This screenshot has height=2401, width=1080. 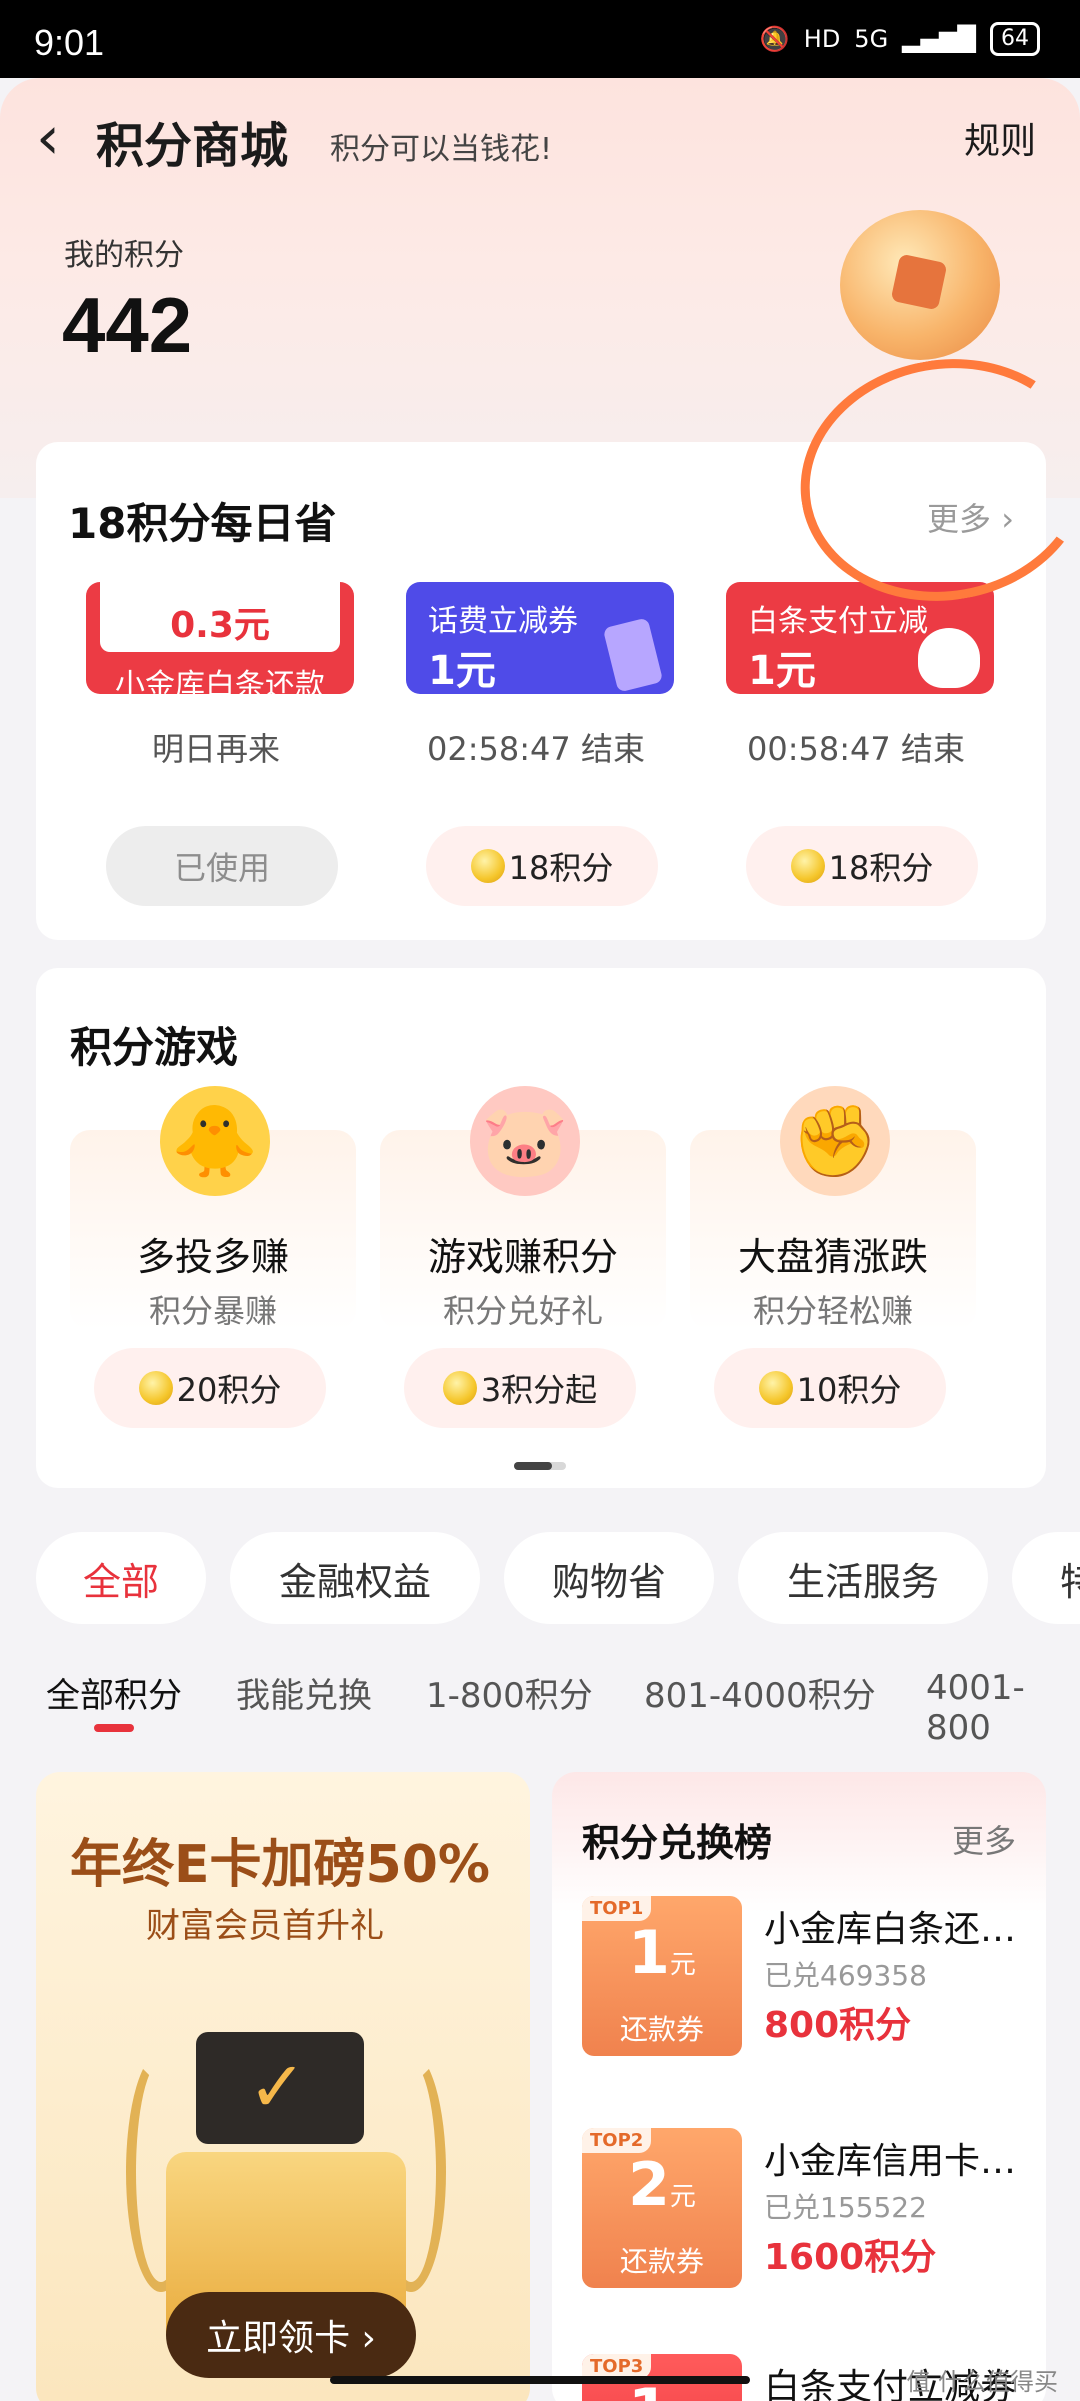 What do you see at coordinates (215, 749) in the screenshot?
I see `coupon-status: 明日再来` at bounding box center [215, 749].